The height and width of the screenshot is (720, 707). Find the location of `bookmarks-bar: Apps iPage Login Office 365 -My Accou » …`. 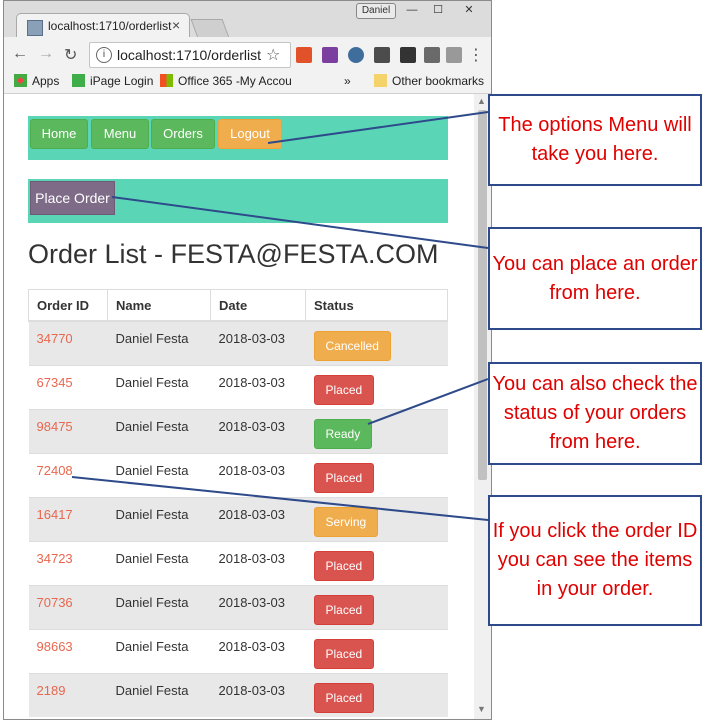

bookmarks-bar: Apps iPage Login Office 365 -My Accou » … is located at coordinates (247, 82).